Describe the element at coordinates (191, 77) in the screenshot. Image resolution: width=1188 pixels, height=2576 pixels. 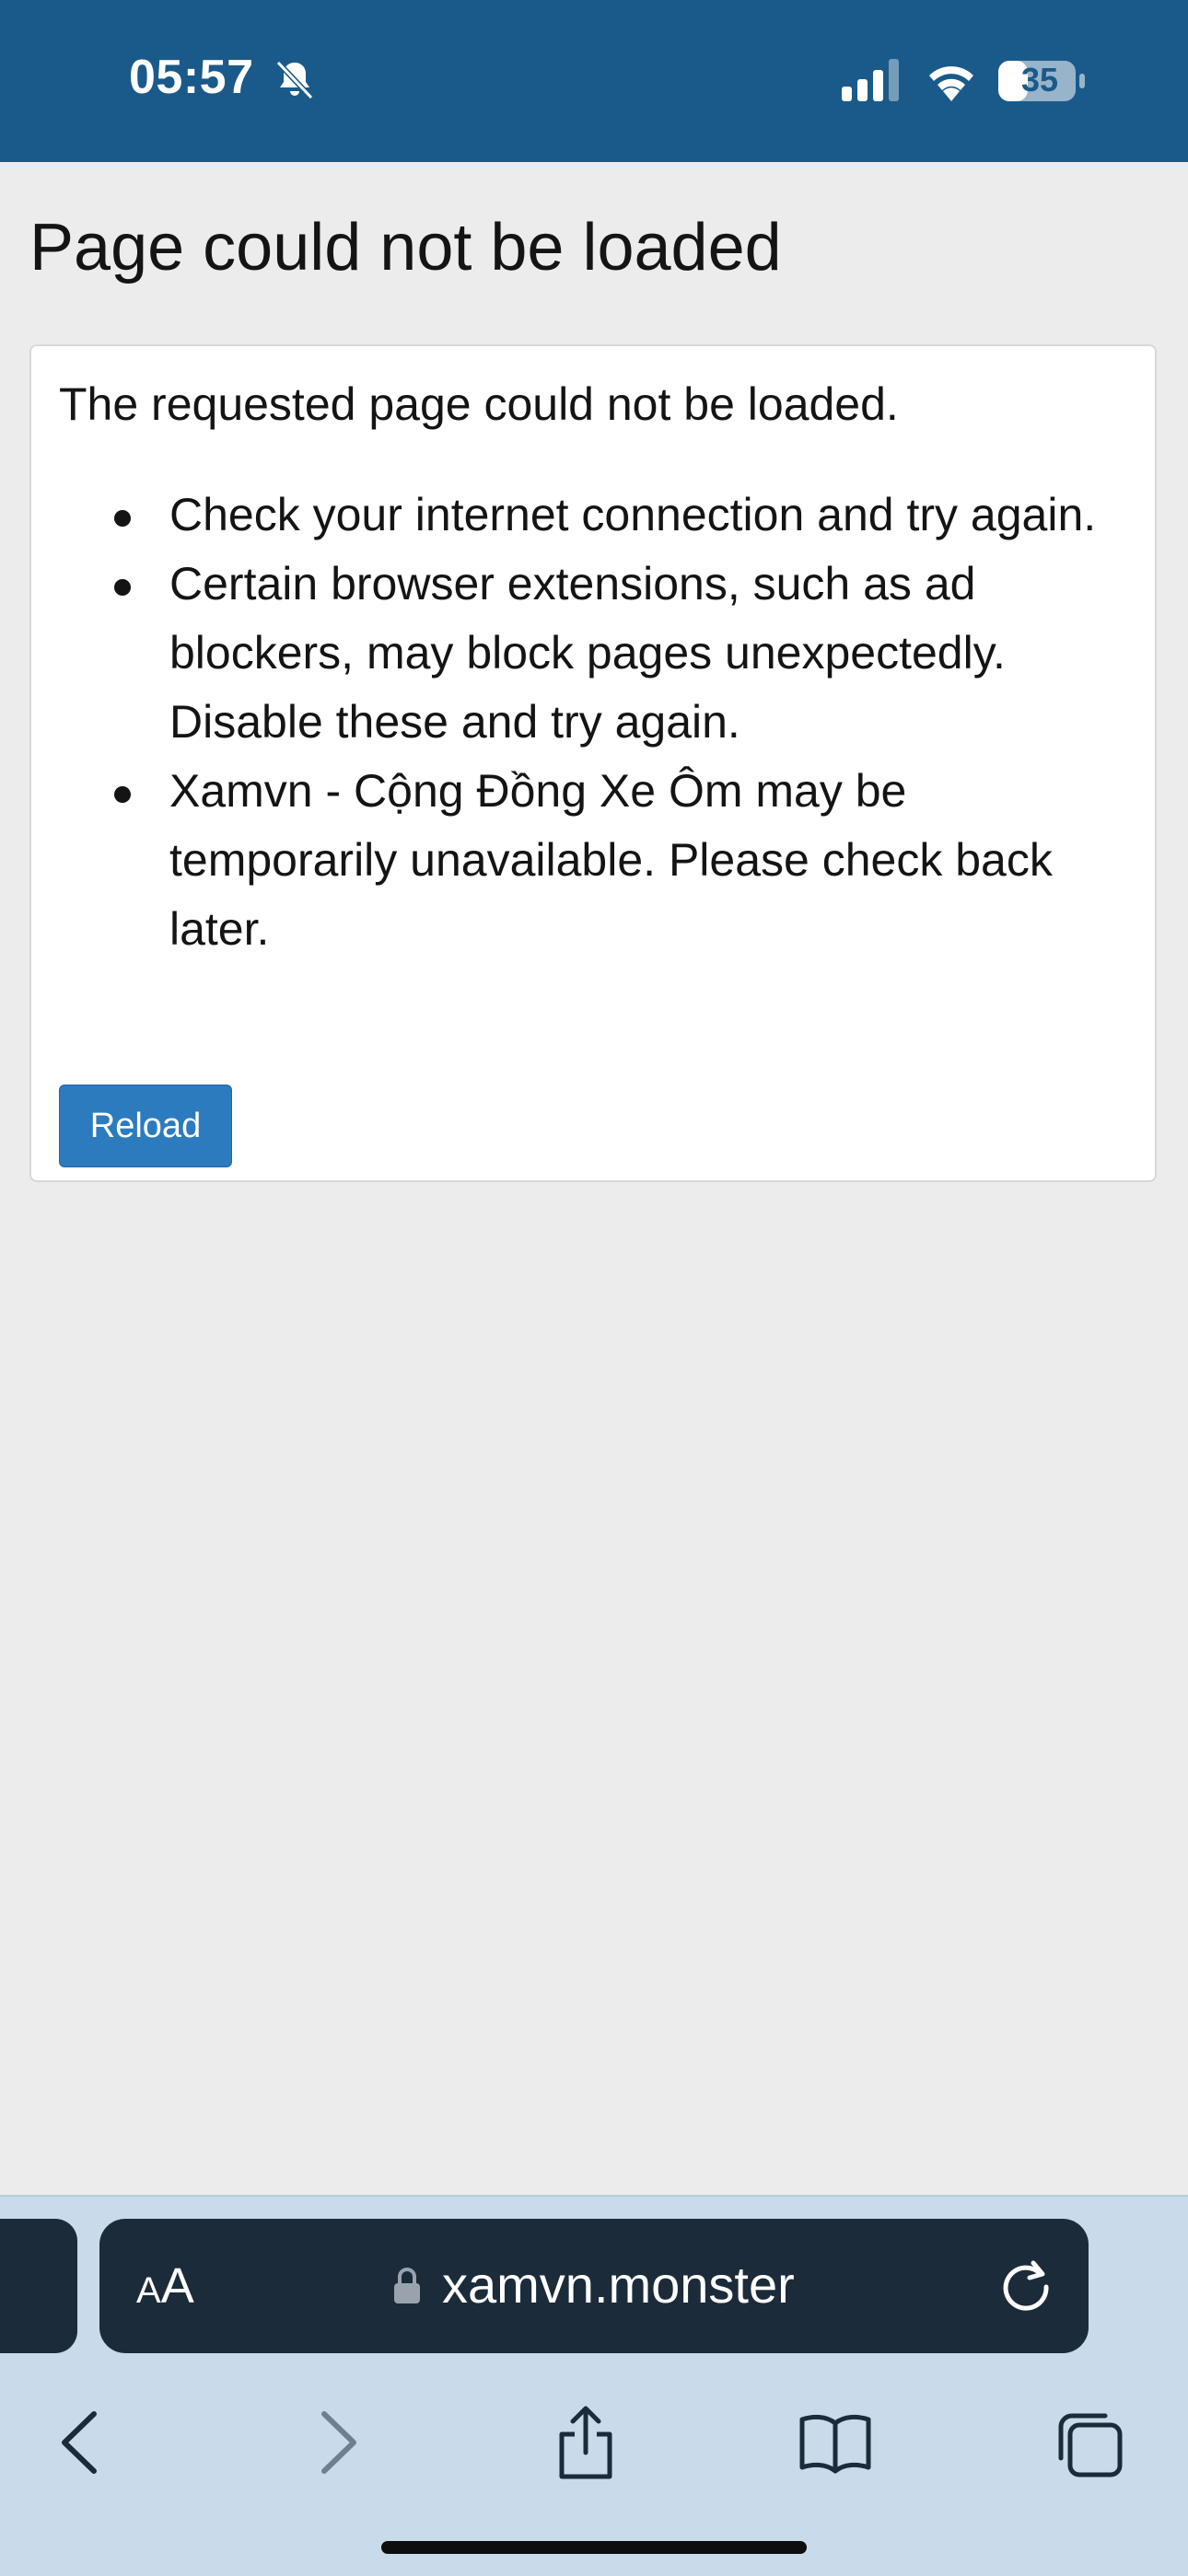
I see `status-time: 05:57` at that location.